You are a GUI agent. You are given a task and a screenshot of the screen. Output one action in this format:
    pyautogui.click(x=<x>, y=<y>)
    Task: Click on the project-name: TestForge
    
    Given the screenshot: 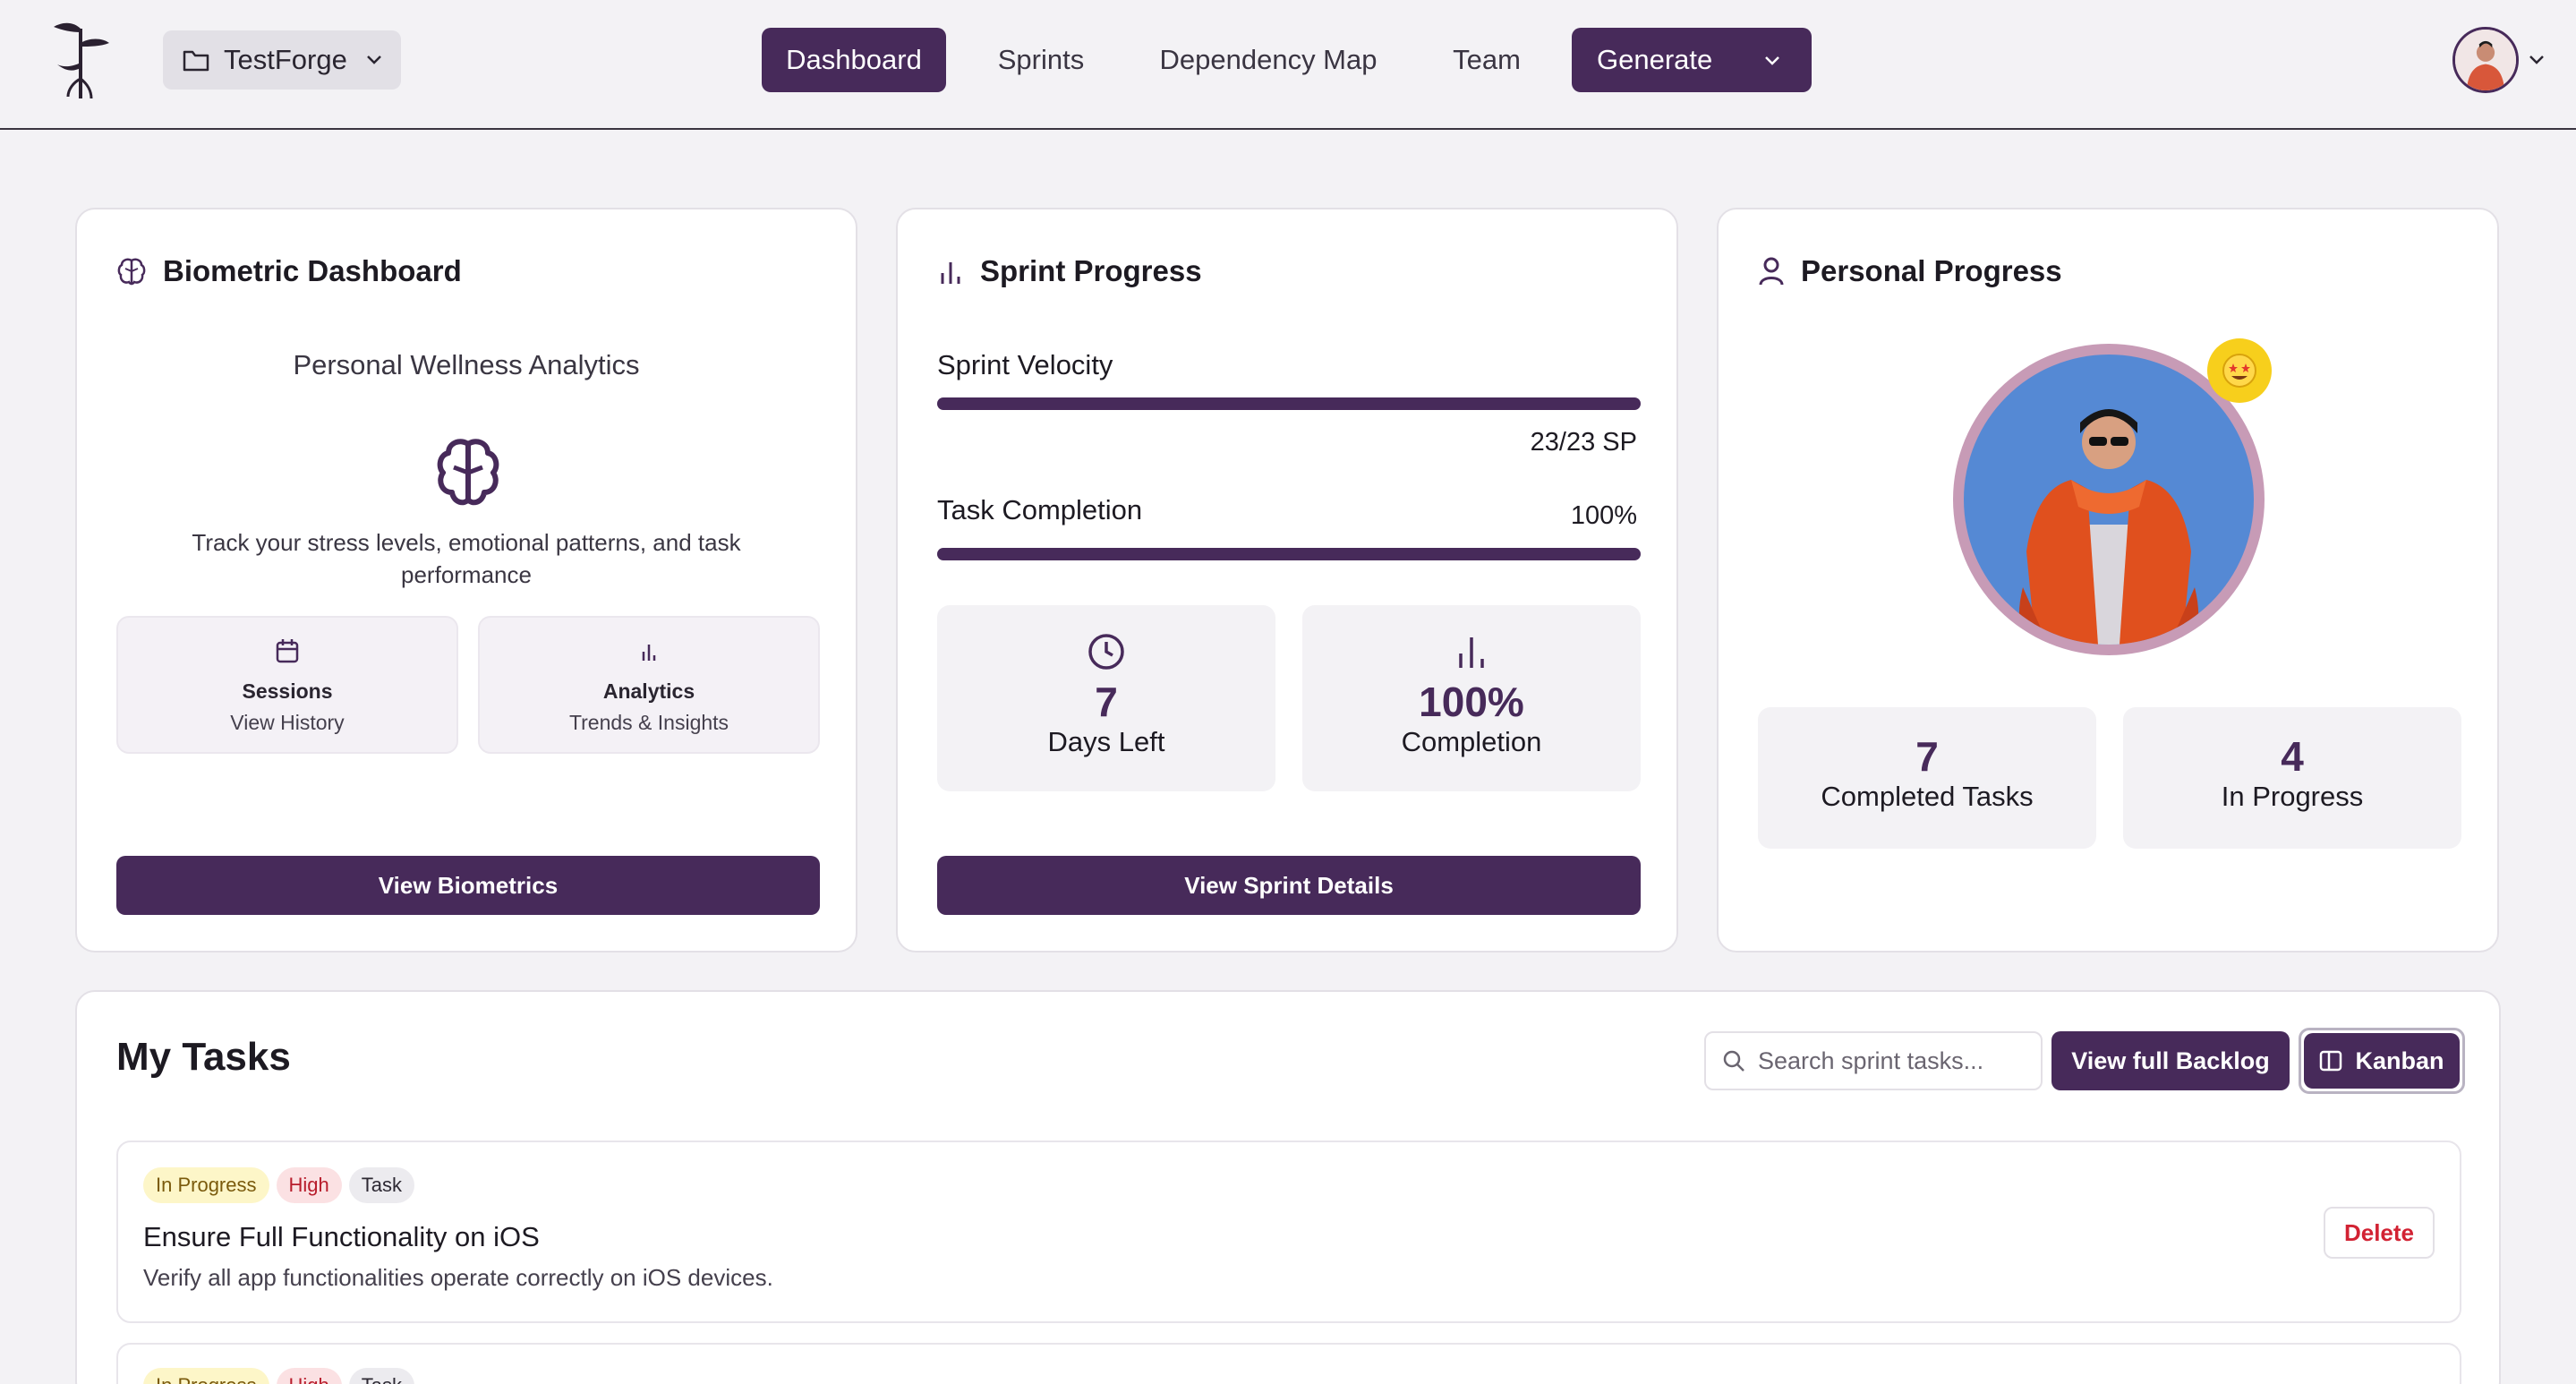 What is the action you would take?
    pyautogui.click(x=285, y=59)
    